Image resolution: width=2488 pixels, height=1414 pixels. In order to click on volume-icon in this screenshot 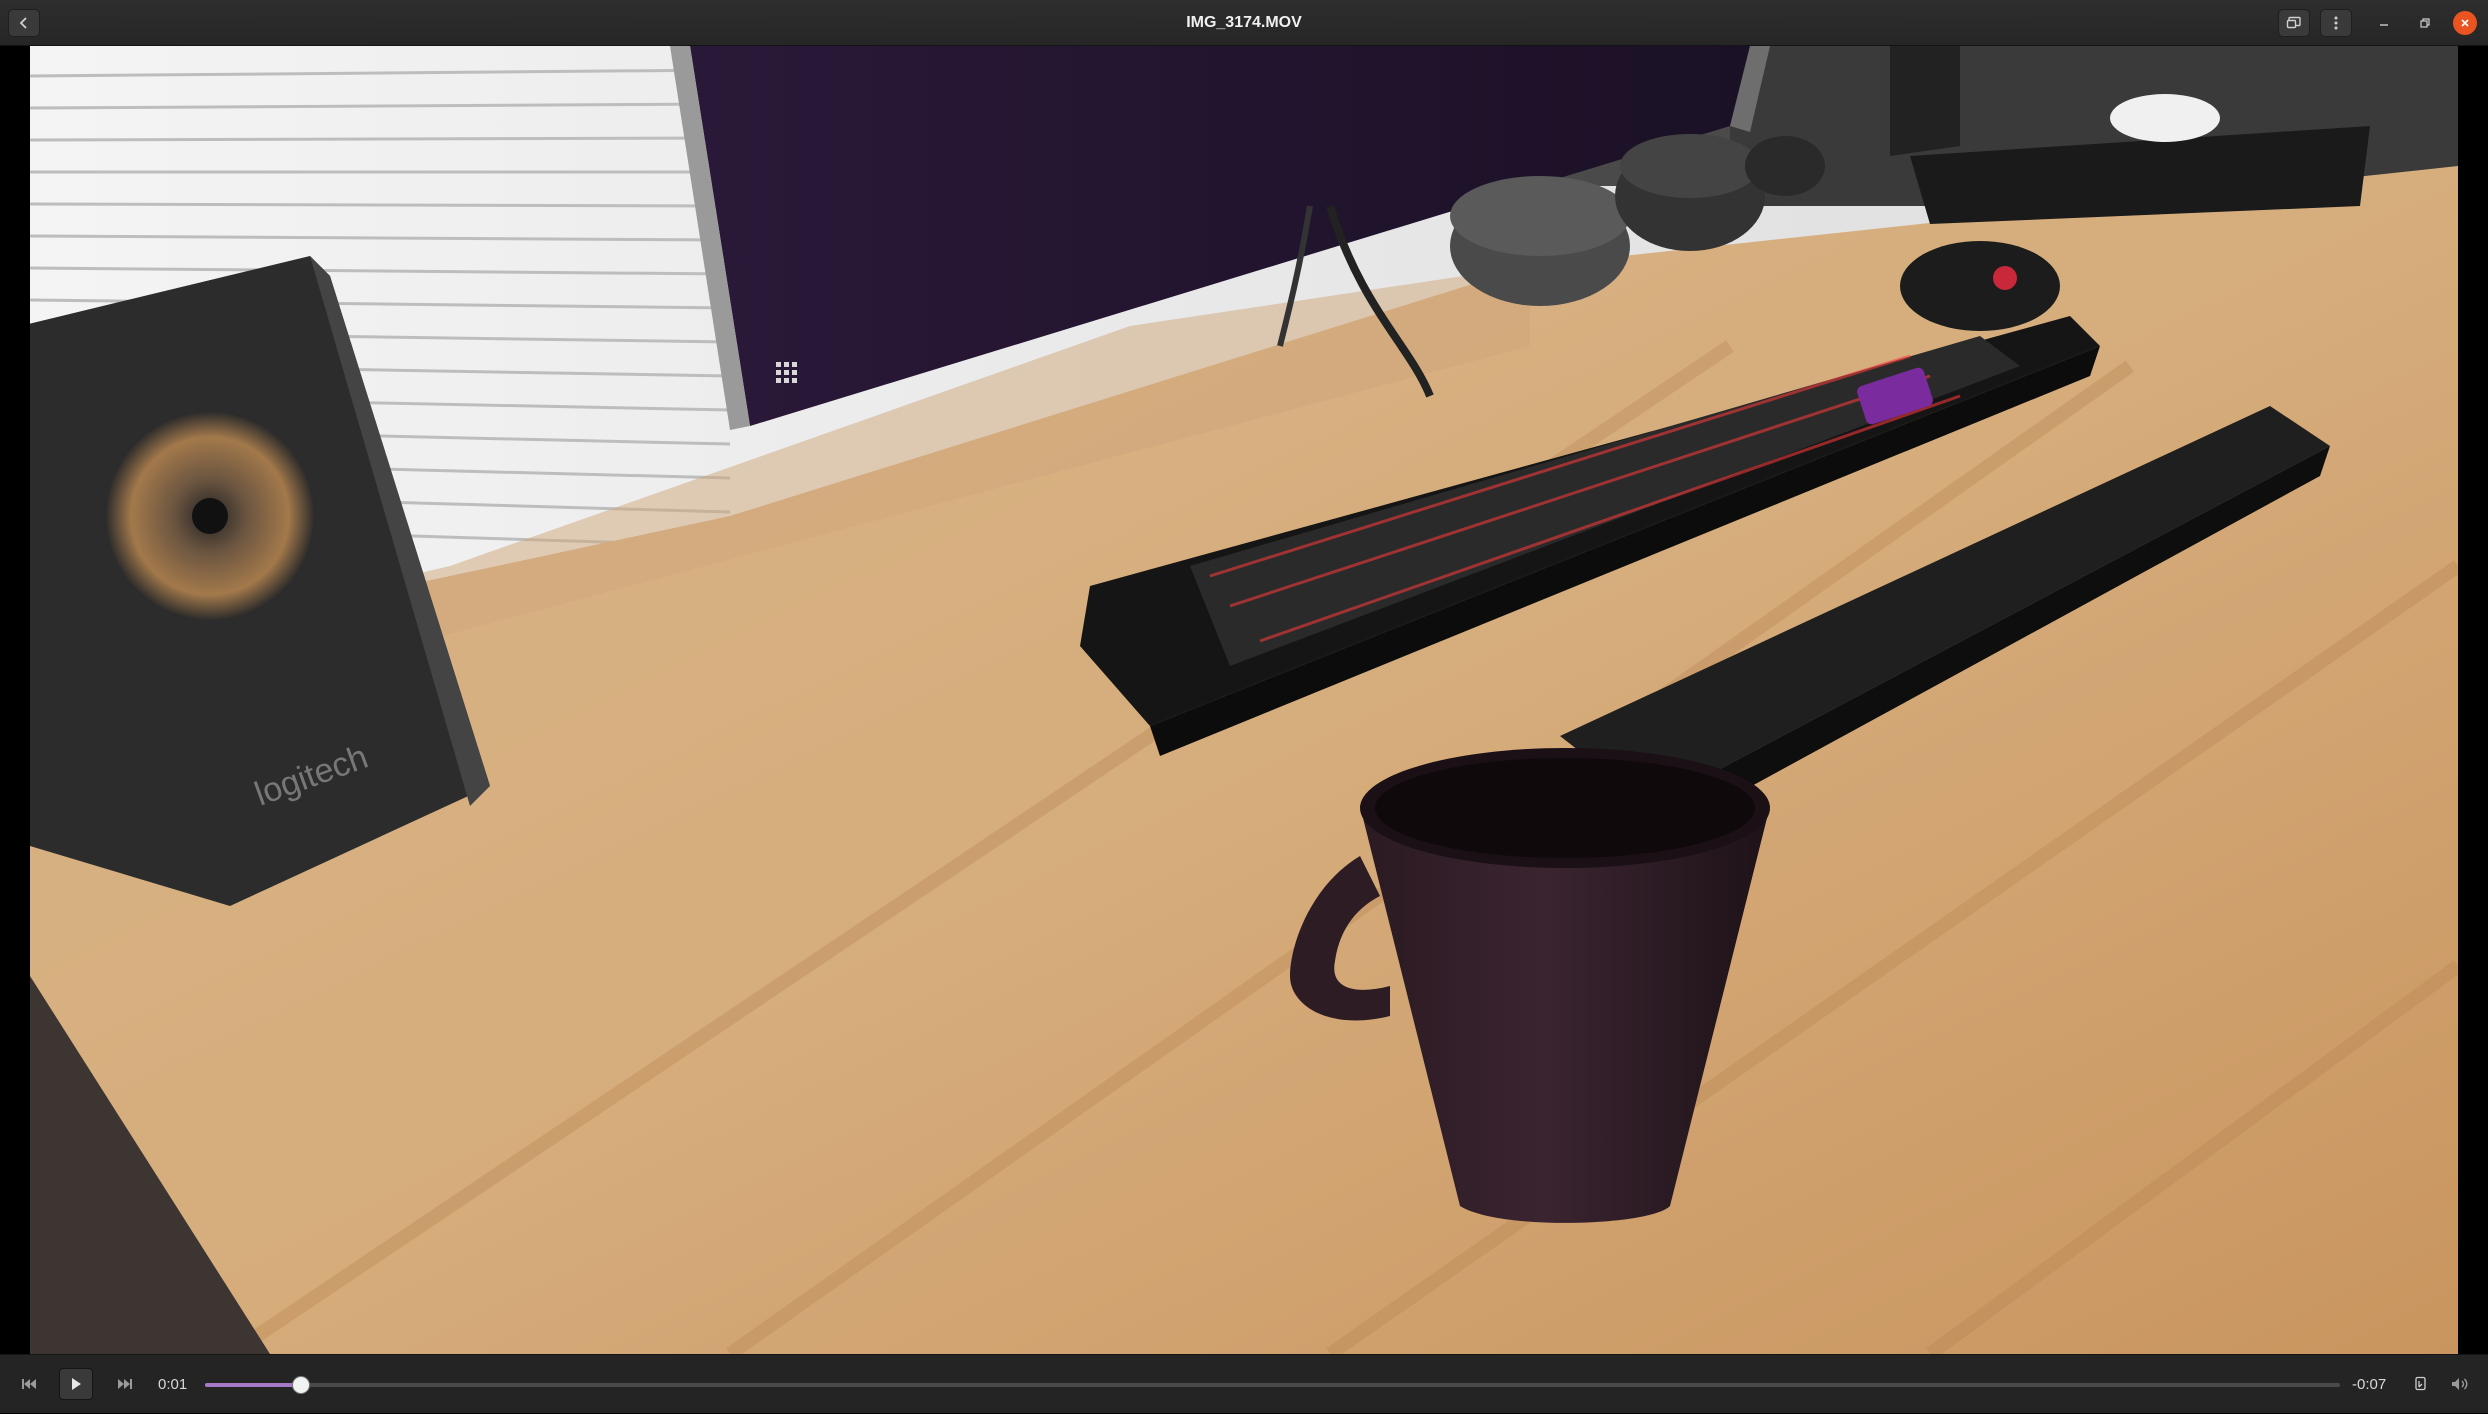, I will do `click(2460, 1384)`.